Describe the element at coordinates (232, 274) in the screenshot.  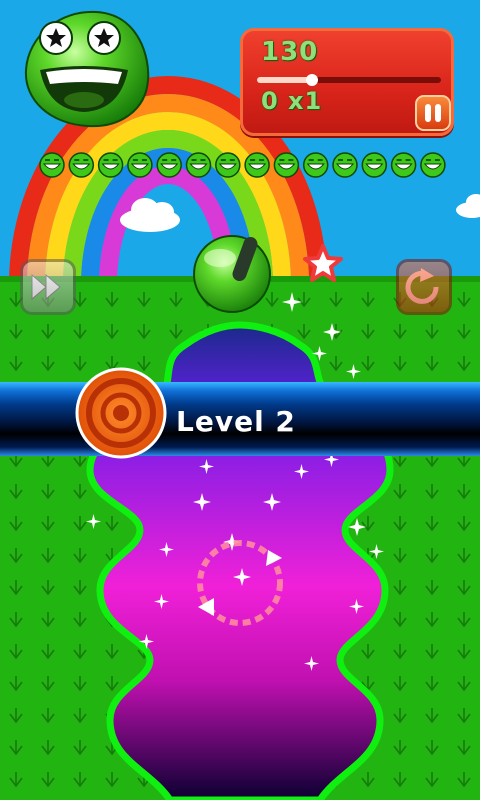
I see `launcher-ball` at that location.